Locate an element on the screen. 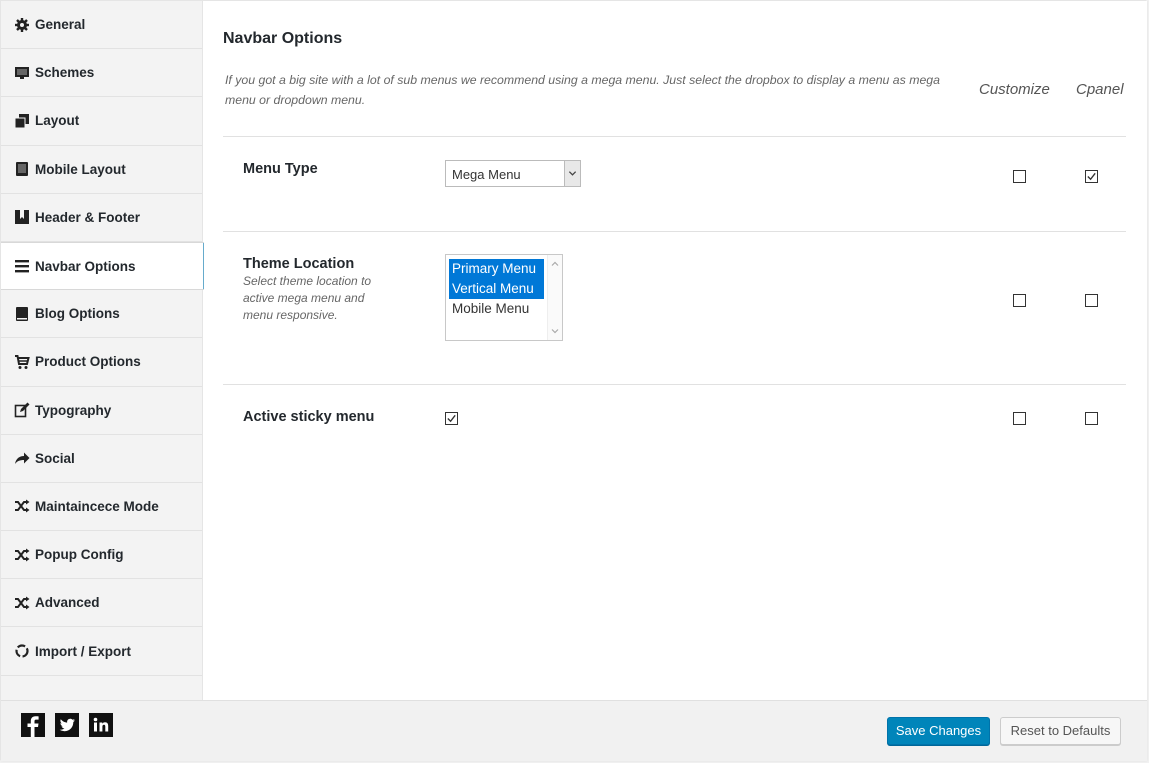 This screenshot has height=763, width=1149. bookmark-icon is located at coordinates (22, 217).